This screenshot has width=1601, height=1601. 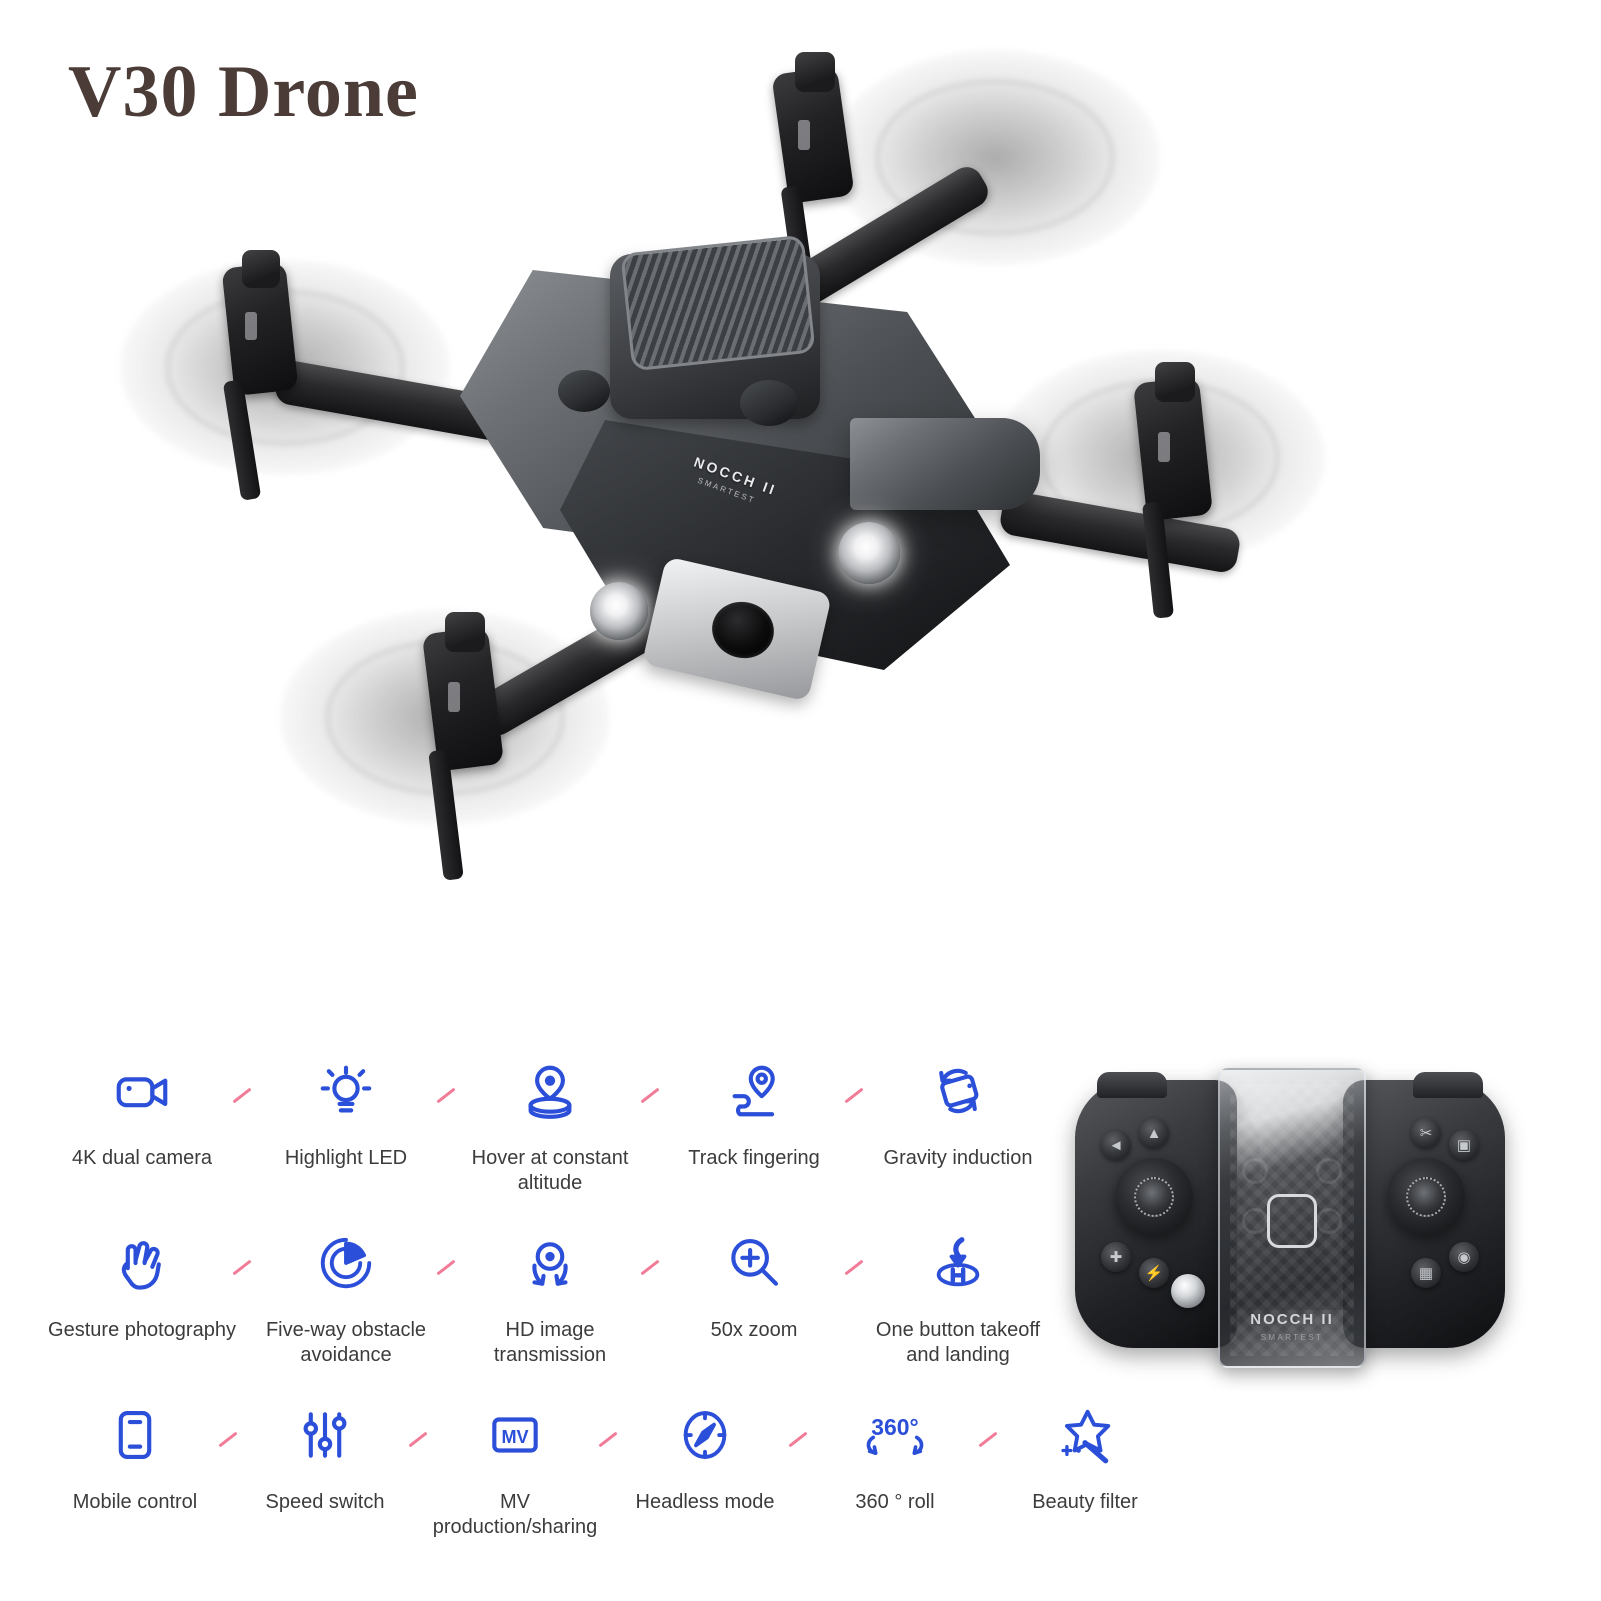 I want to click on remote-phone-holder: NOCCH II SMARTEST, so click(x=1292, y=1218).